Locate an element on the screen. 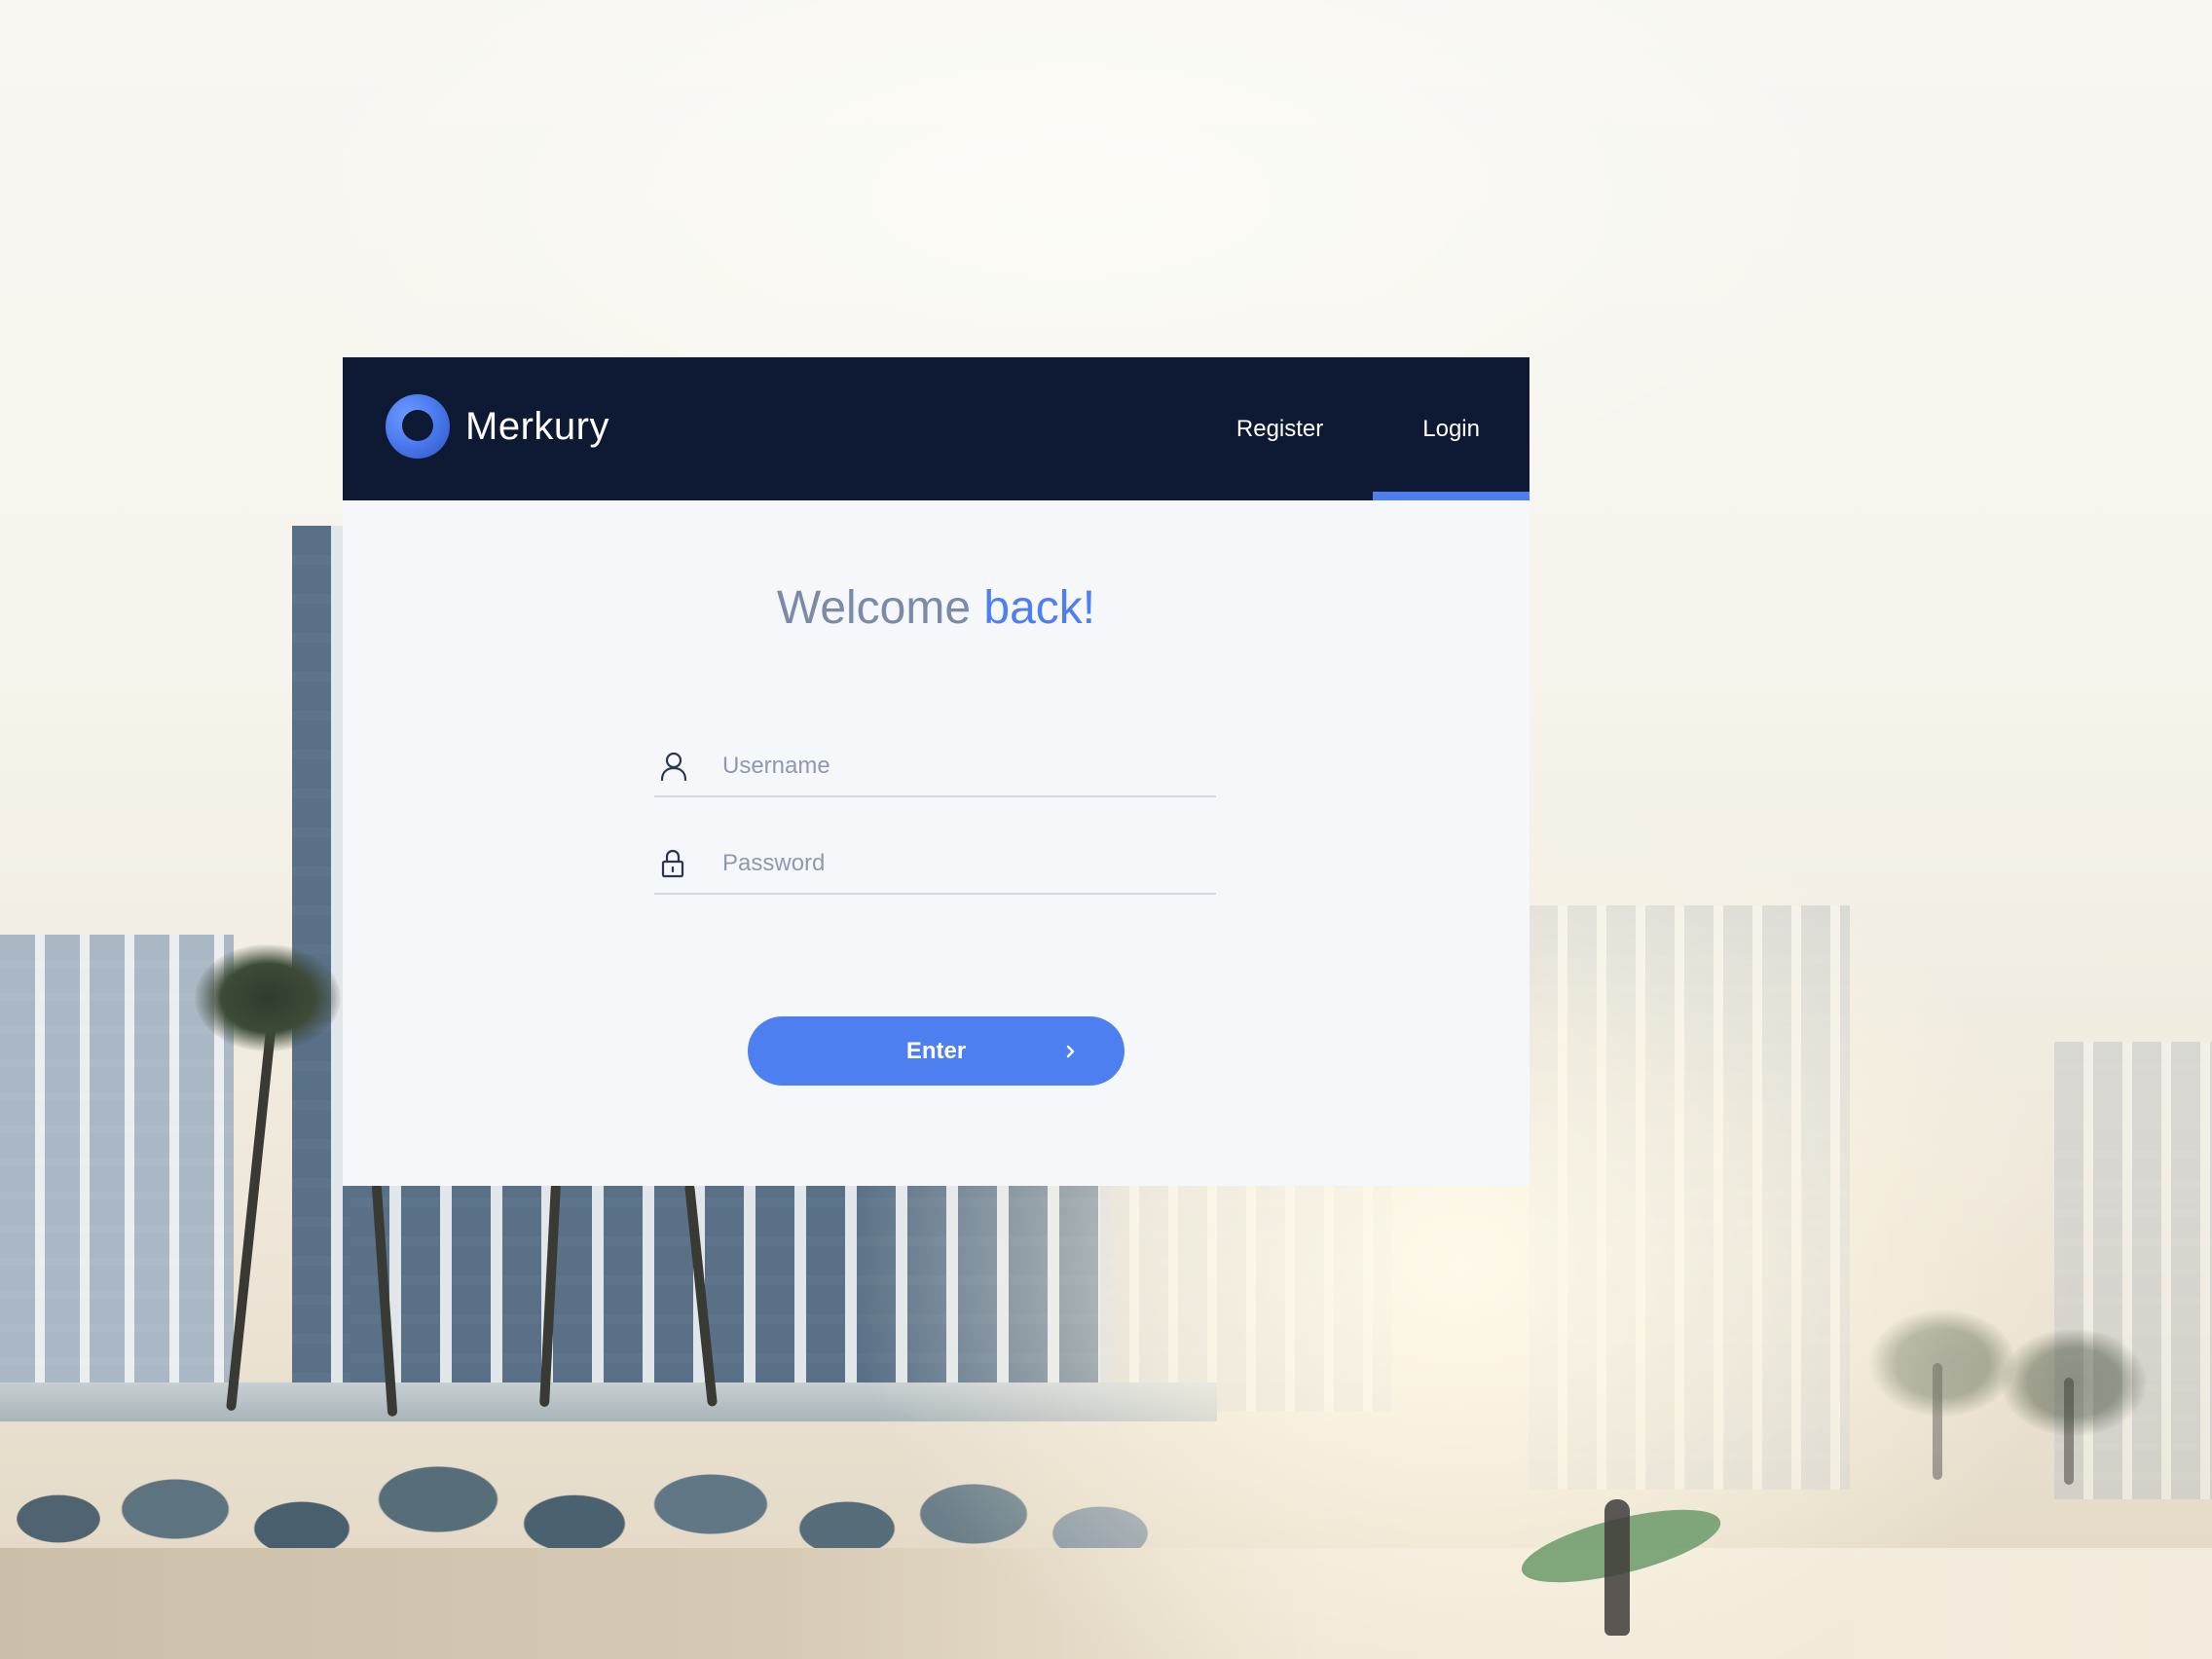  ring-logo-icon is located at coordinates (418, 426).